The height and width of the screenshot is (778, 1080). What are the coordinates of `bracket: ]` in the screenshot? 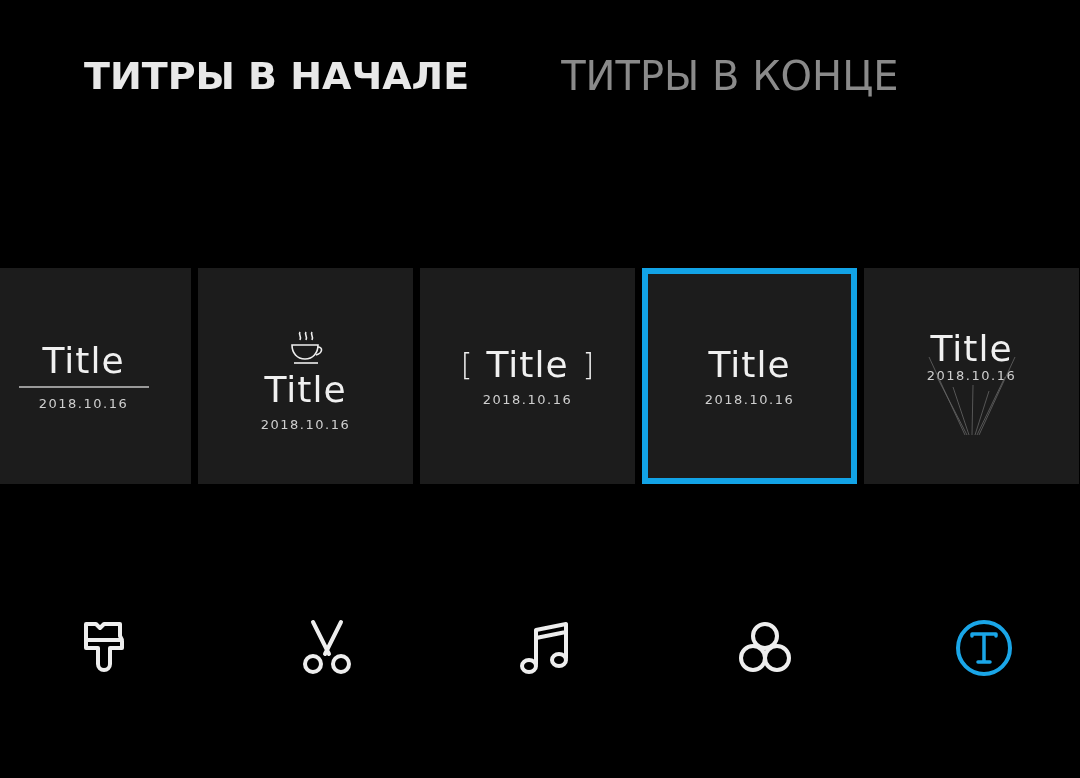 It's located at (588, 364).